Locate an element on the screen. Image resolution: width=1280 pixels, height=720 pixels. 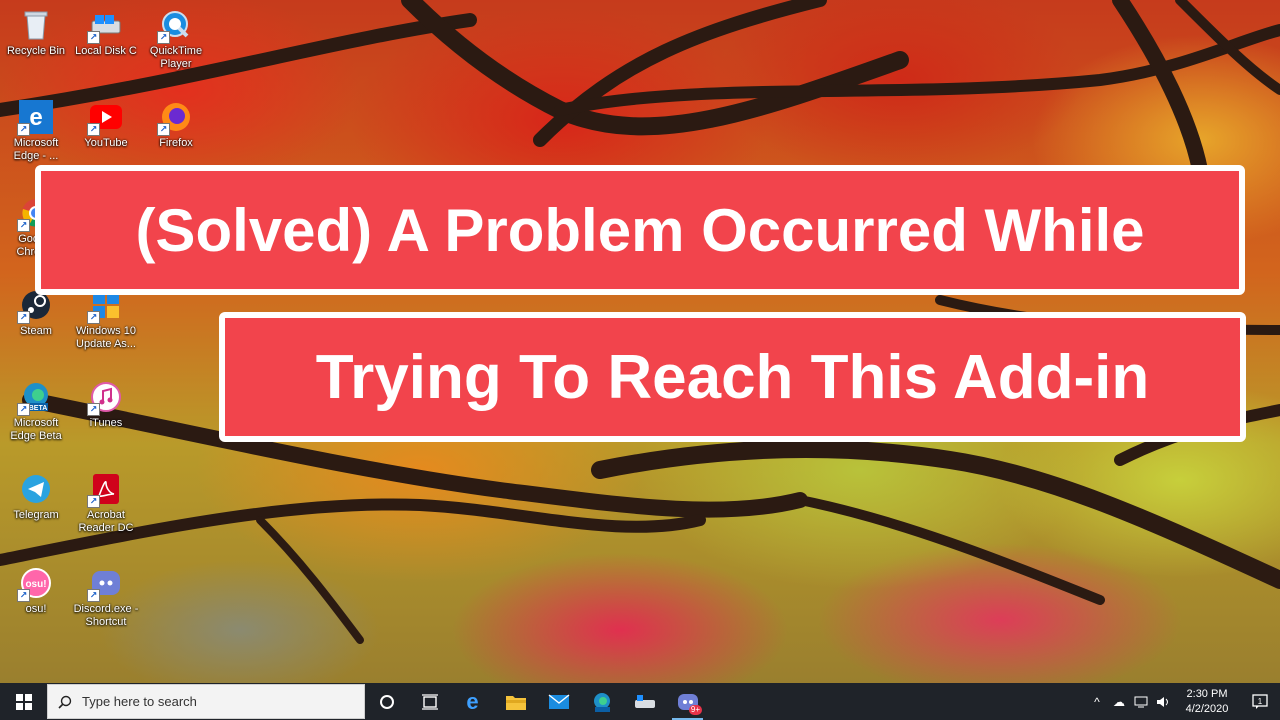
desktop-icon-label: QuickTime Player is located at coordinates (176, 57).